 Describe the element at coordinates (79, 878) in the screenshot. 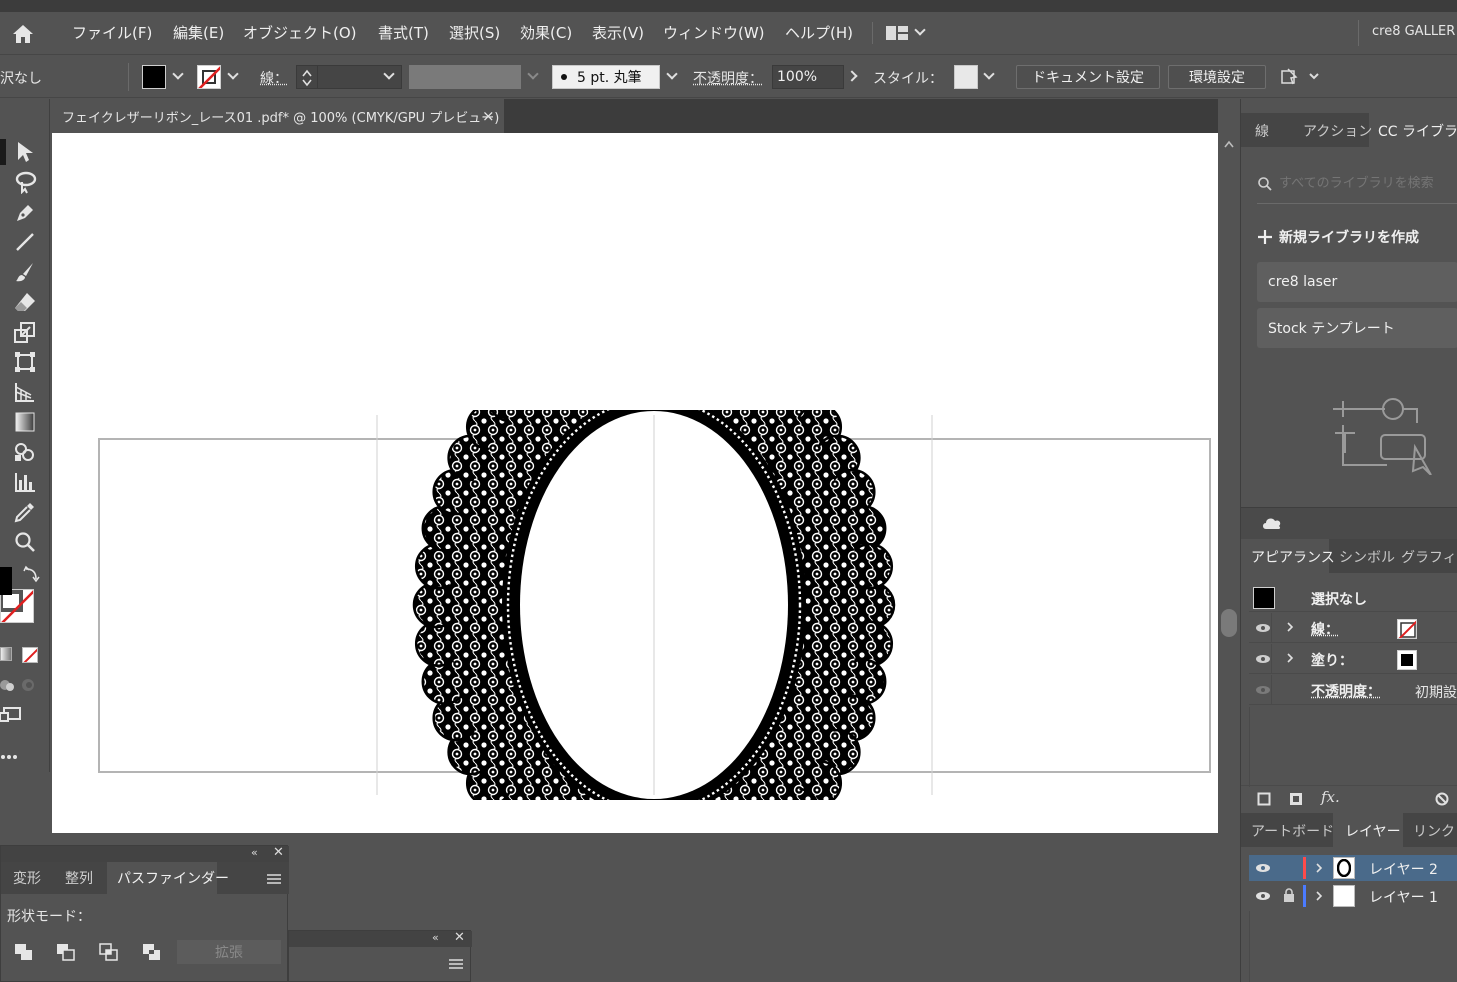

I see `tab-align: 整列` at that location.